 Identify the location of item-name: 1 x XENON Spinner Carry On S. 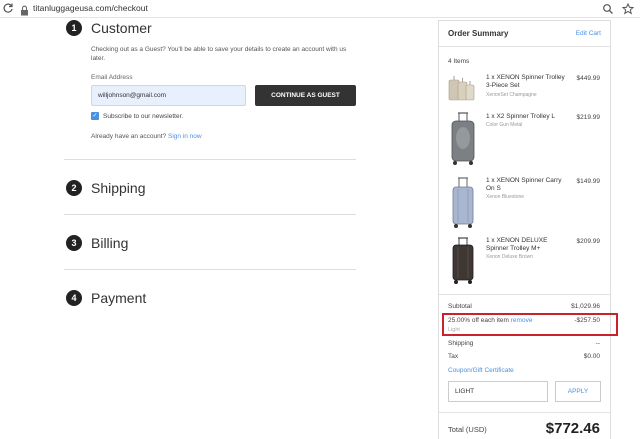
(524, 184).